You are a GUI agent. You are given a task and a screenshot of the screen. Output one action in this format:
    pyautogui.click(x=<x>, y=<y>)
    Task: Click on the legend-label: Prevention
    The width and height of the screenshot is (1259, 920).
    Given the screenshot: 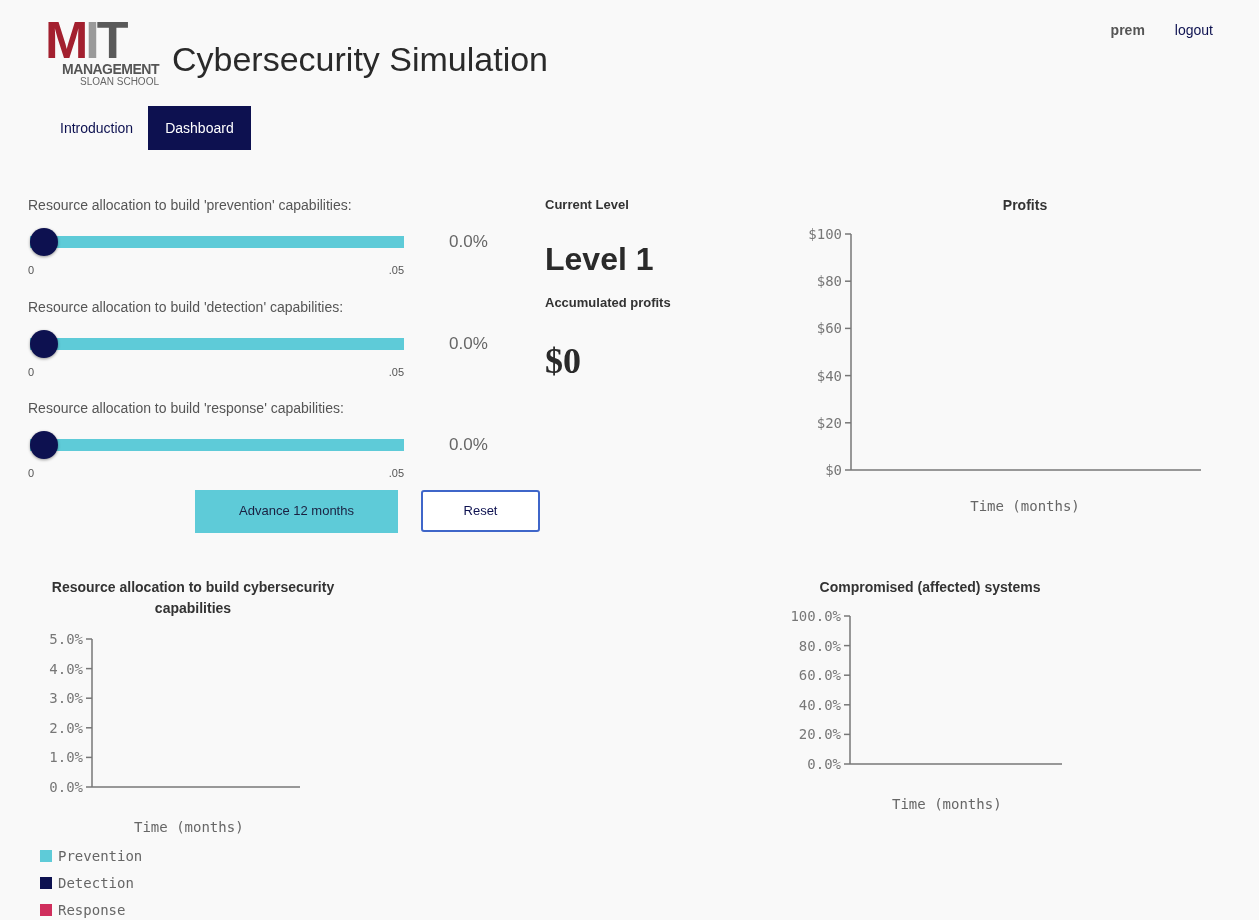 What is the action you would take?
    pyautogui.click(x=100, y=856)
    